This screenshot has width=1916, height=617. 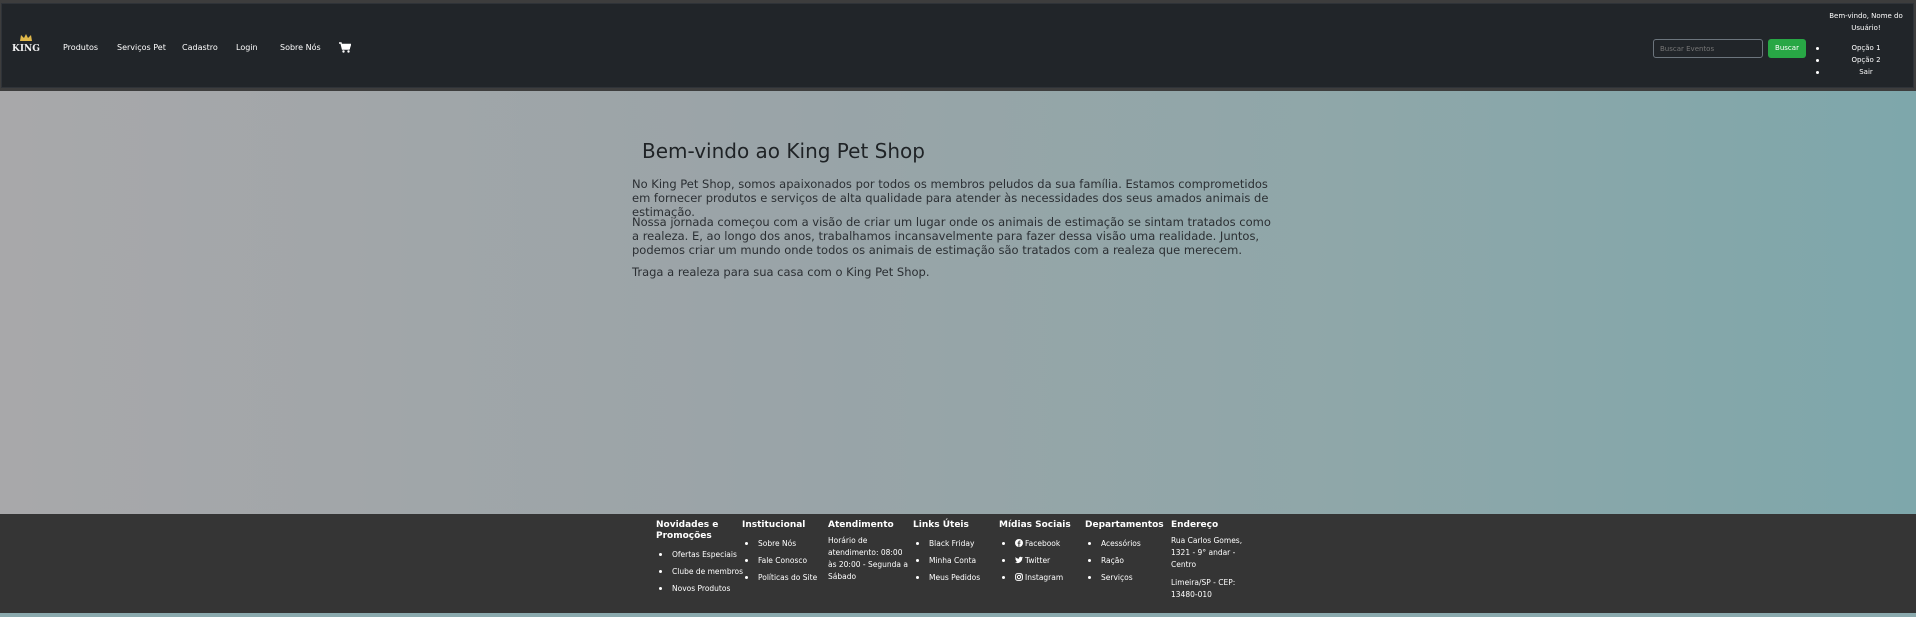 What do you see at coordinates (1019, 577) in the screenshot?
I see `instagram-icon` at bounding box center [1019, 577].